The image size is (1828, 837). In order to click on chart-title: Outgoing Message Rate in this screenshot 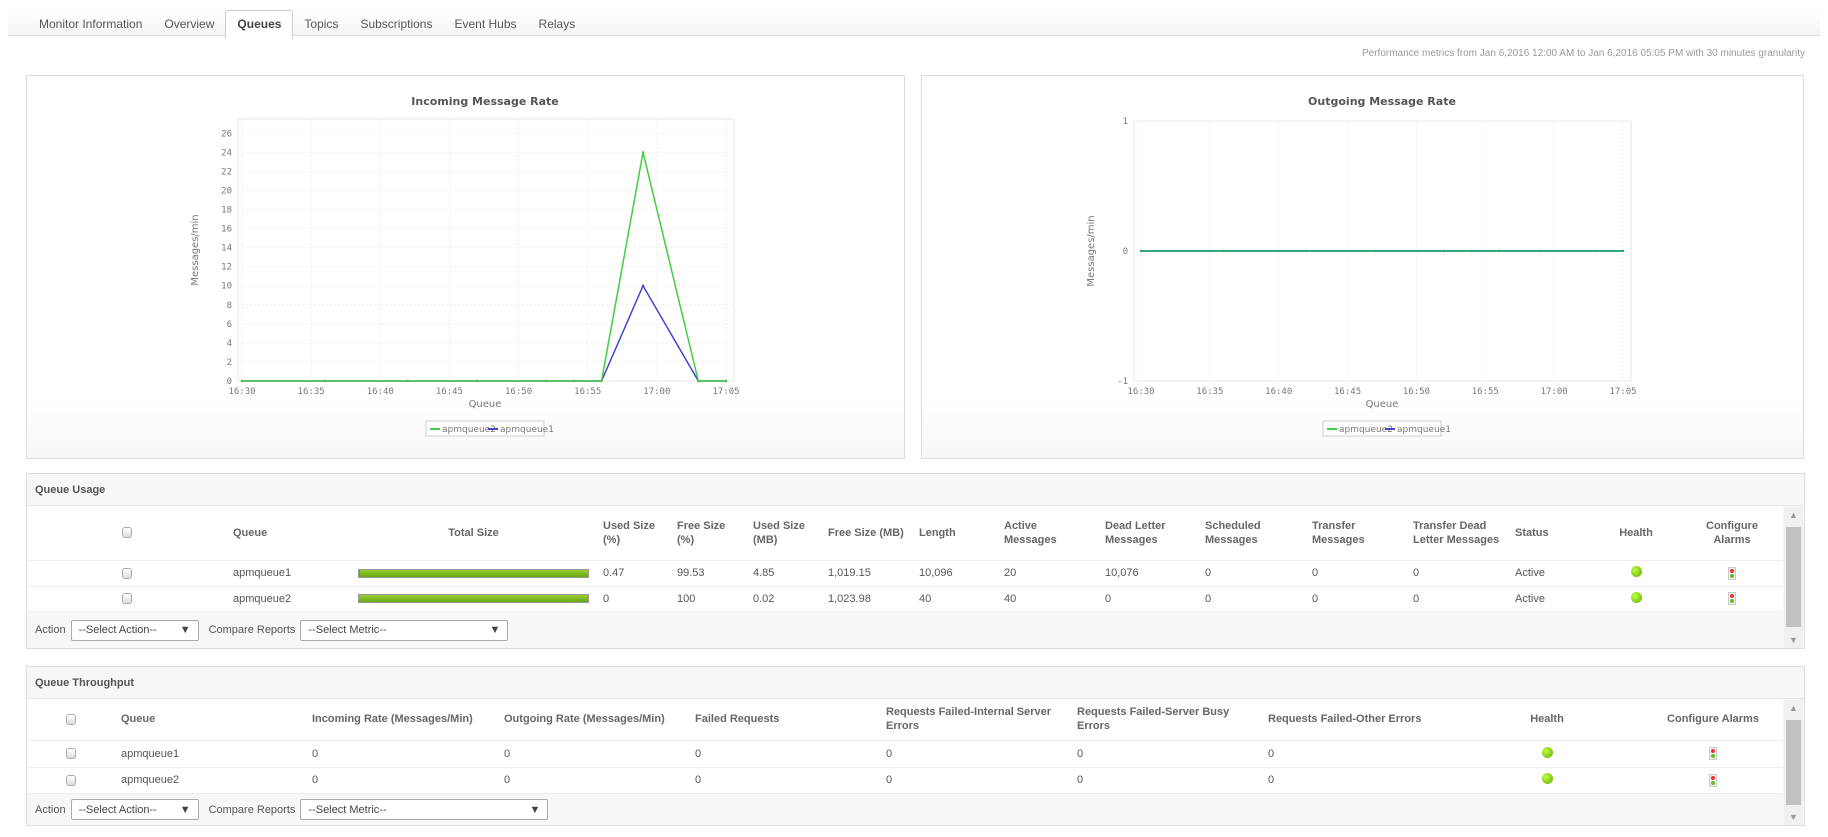, I will do `click(1382, 101)`.